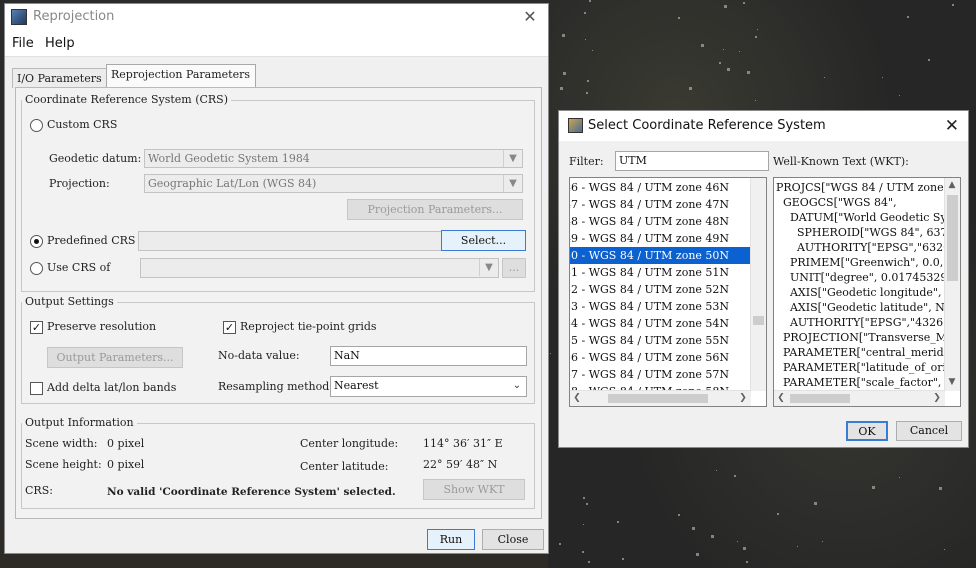 The height and width of the screenshot is (568, 976). Describe the element at coordinates (349, 443) in the screenshot. I see `center-longitude-label: Center longitude:` at that location.